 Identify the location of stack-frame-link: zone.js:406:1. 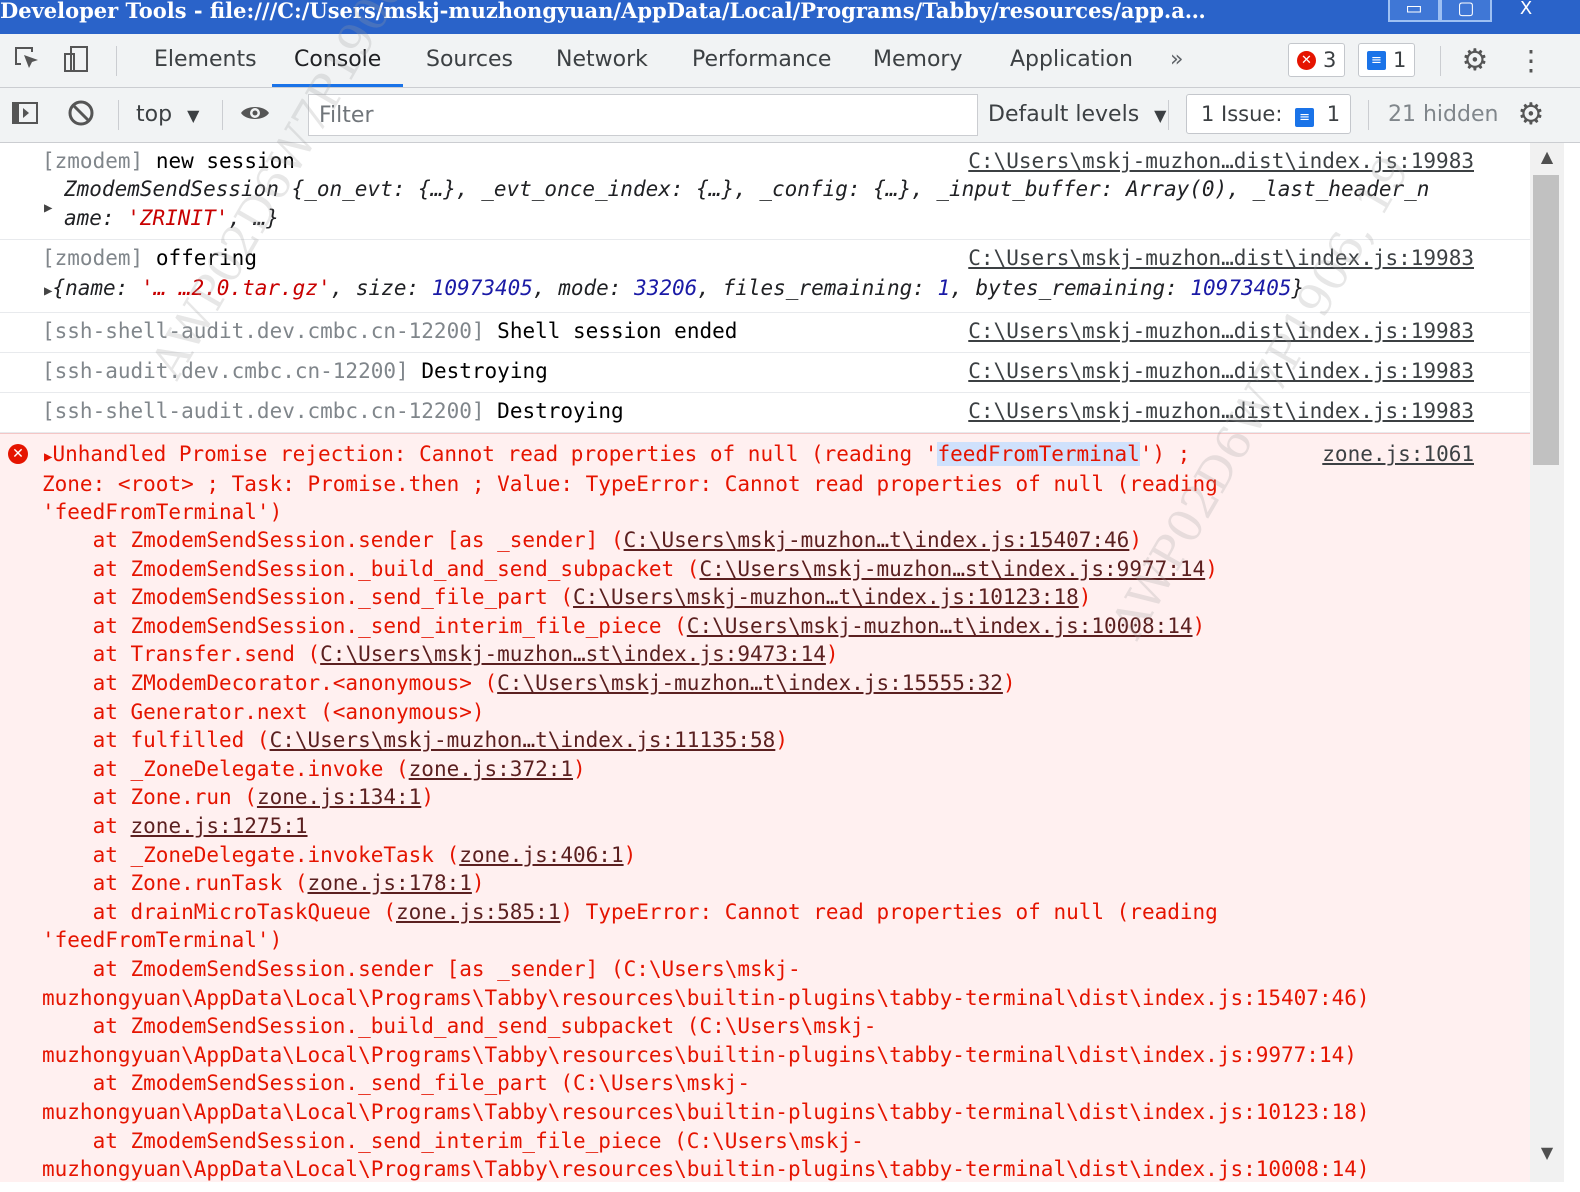
(541, 855).